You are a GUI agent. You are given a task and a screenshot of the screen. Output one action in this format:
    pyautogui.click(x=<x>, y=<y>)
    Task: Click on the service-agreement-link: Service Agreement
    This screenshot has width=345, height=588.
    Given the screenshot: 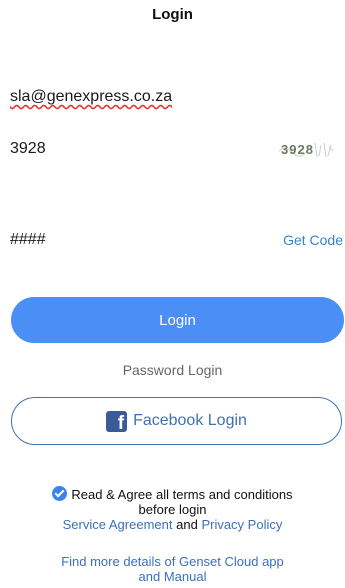 What is the action you would take?
    pyautogui.click(x=118, y=524)
    